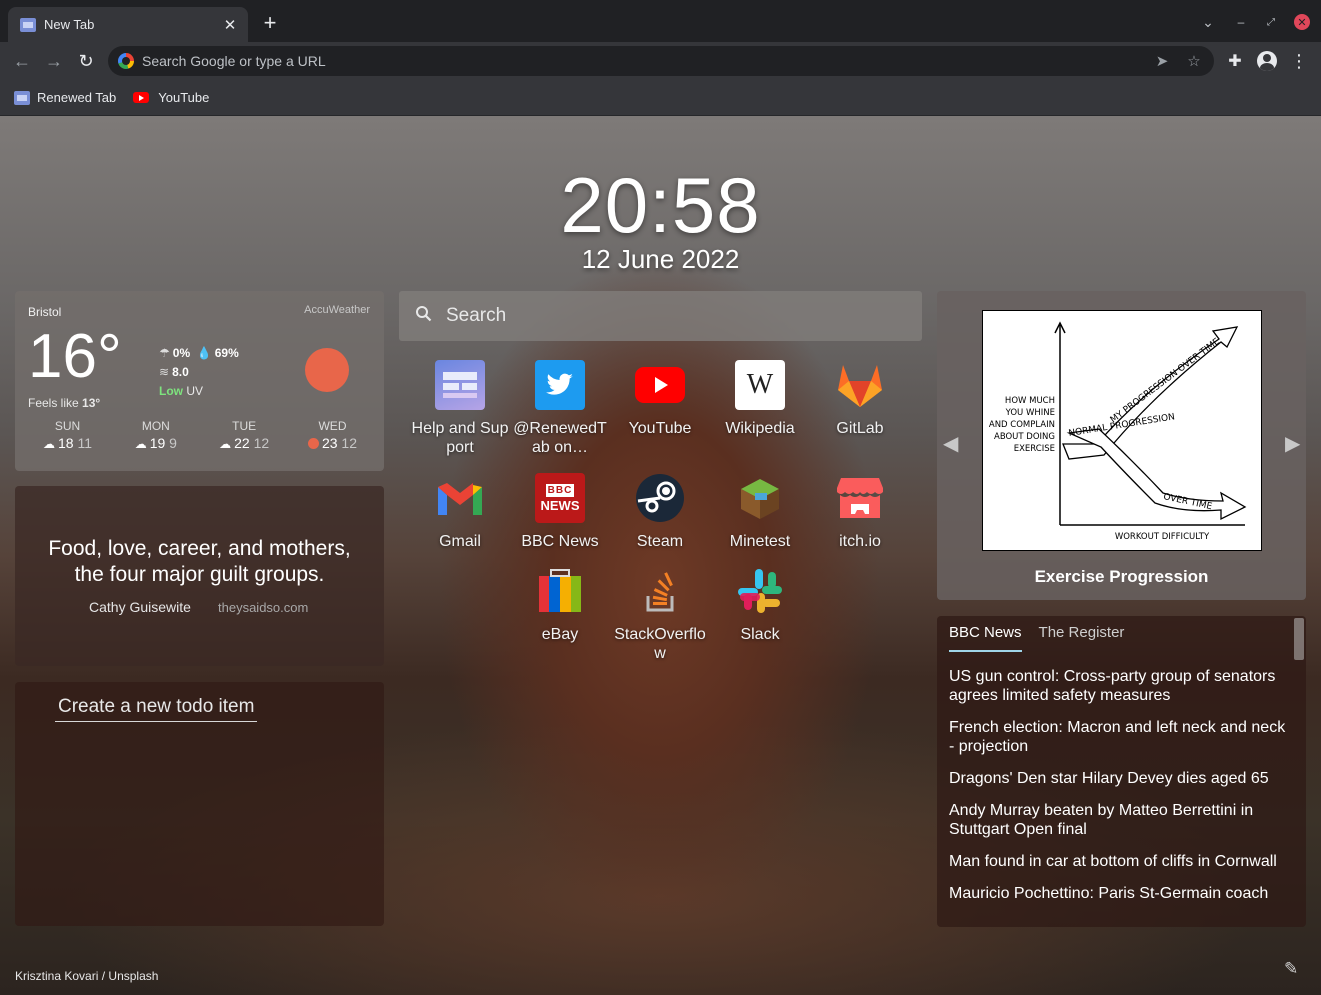  Describe the element at coordinates (56, 976) in the screenshot. I see `photo-author: Krisztina Kovari` at that location.